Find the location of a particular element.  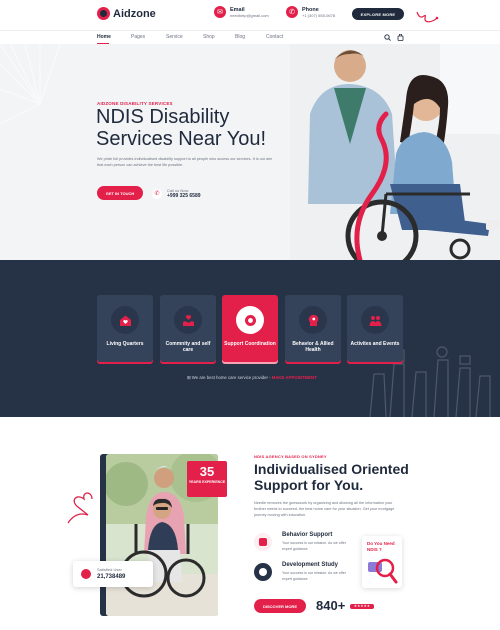

email-contact: ✉ Email needhelp@gmail.com is located at coordinates (241, 12).